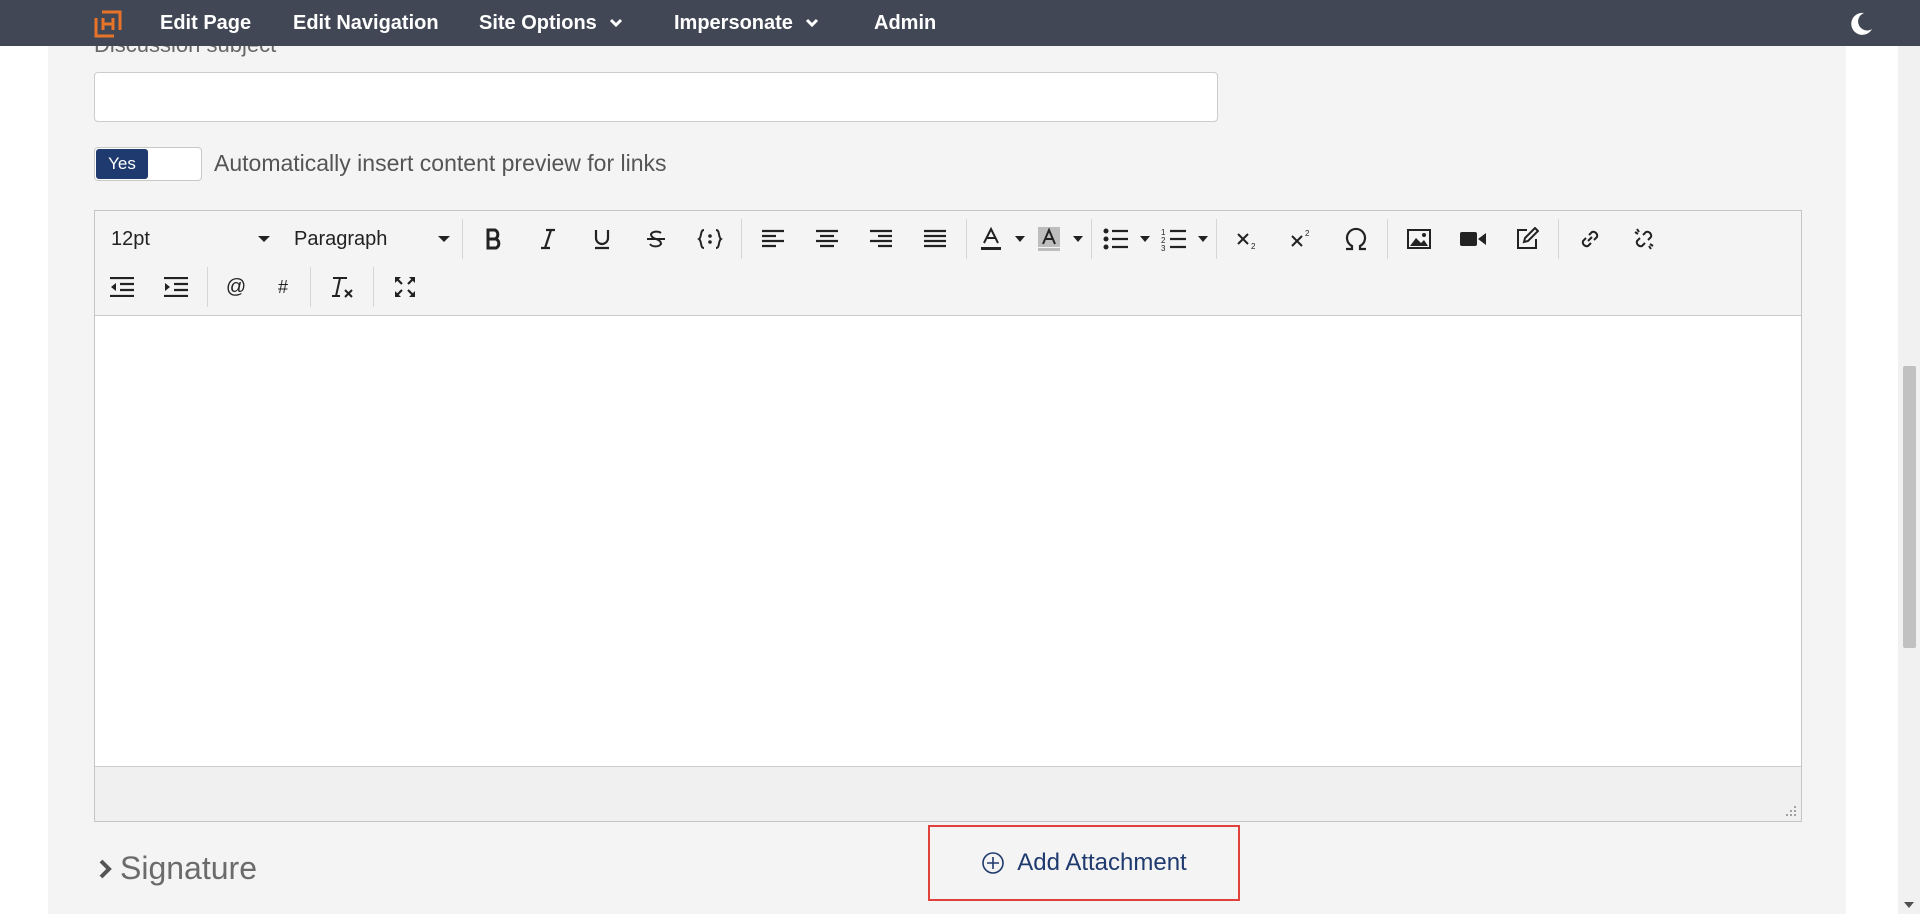 The height and width of the screenshot is (914, 1920). I want to click on nav-label: Site Options, so click(538, 22).